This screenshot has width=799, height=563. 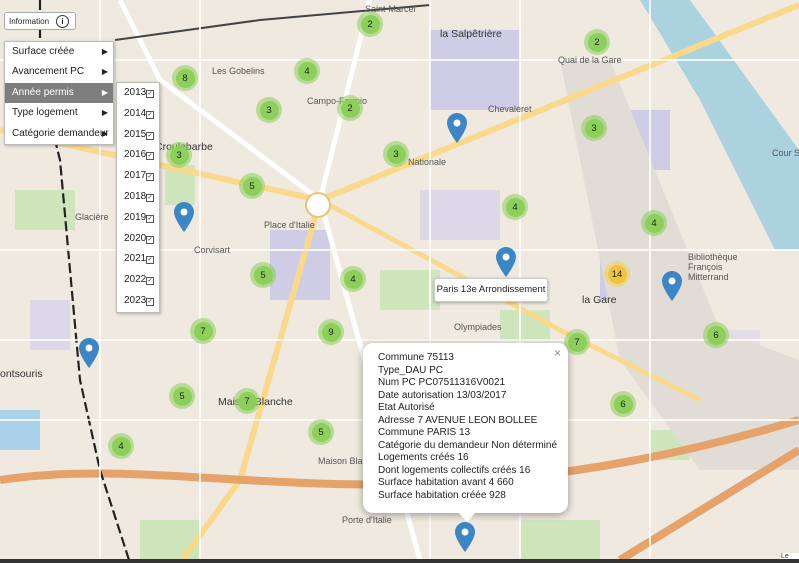 I want to click on popup-line: Adresse 7 AVENUE LEON BOLLEE, so click(x=458, y=420).